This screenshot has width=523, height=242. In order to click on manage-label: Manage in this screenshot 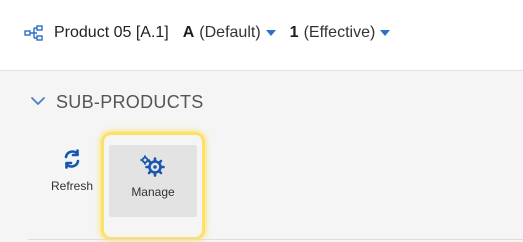, I will do `click(153, 192)`.